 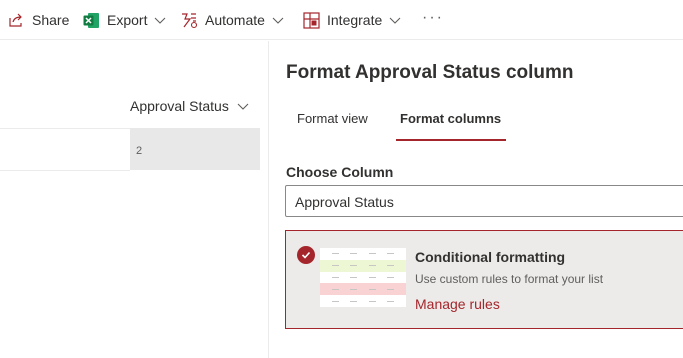 I want to click on formatting-preview-icon, so click(x=363, y=277).